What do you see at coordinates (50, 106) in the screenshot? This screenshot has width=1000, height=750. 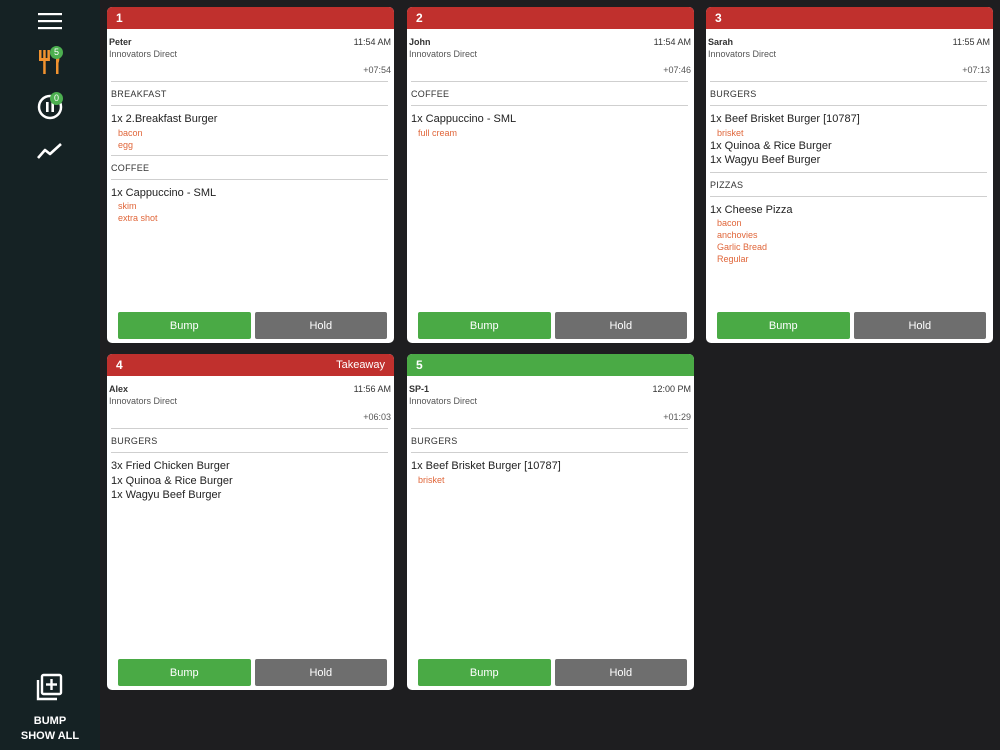 I see `hold-nav-button: 0` at bounding box center [50, 106].